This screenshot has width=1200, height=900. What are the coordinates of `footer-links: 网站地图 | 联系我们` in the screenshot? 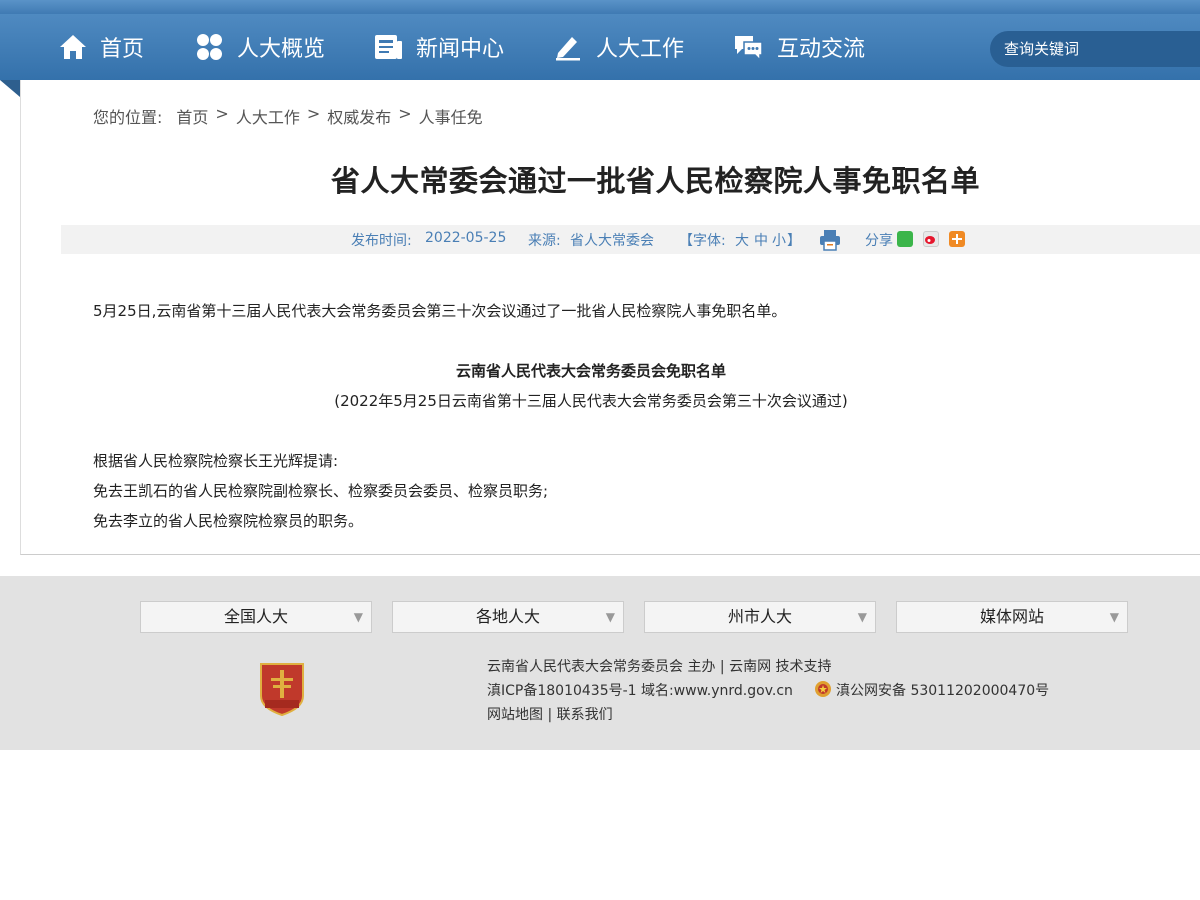 It's located at (550, 714).